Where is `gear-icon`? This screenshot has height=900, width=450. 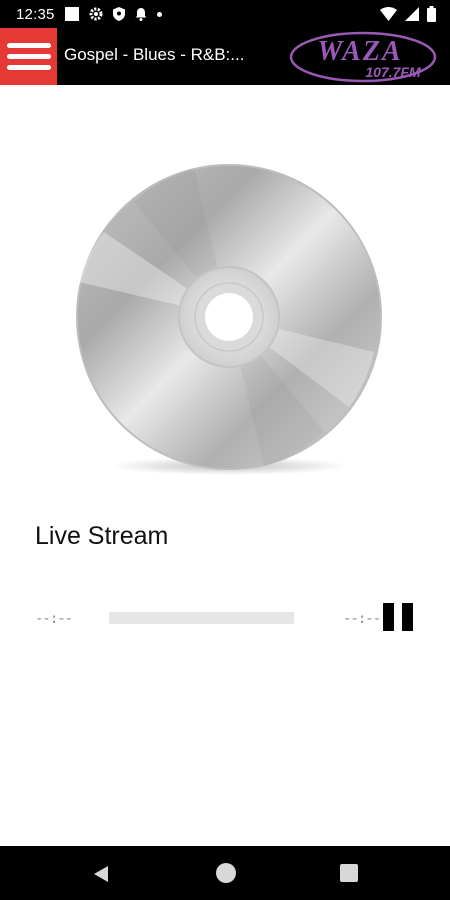
gear-icon is located at coordinates (96, 14).